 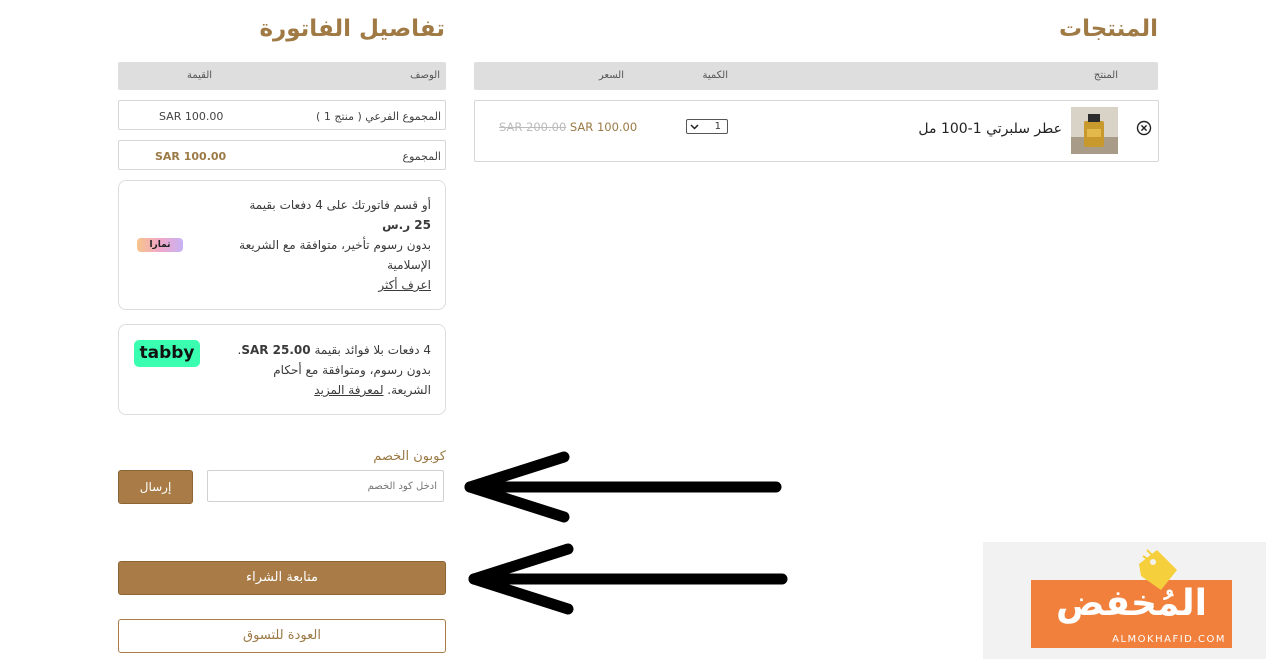 I want to click on watermark-panel: المُخفض ALMOKHAFID.COM, so click(x=1124, y=600).